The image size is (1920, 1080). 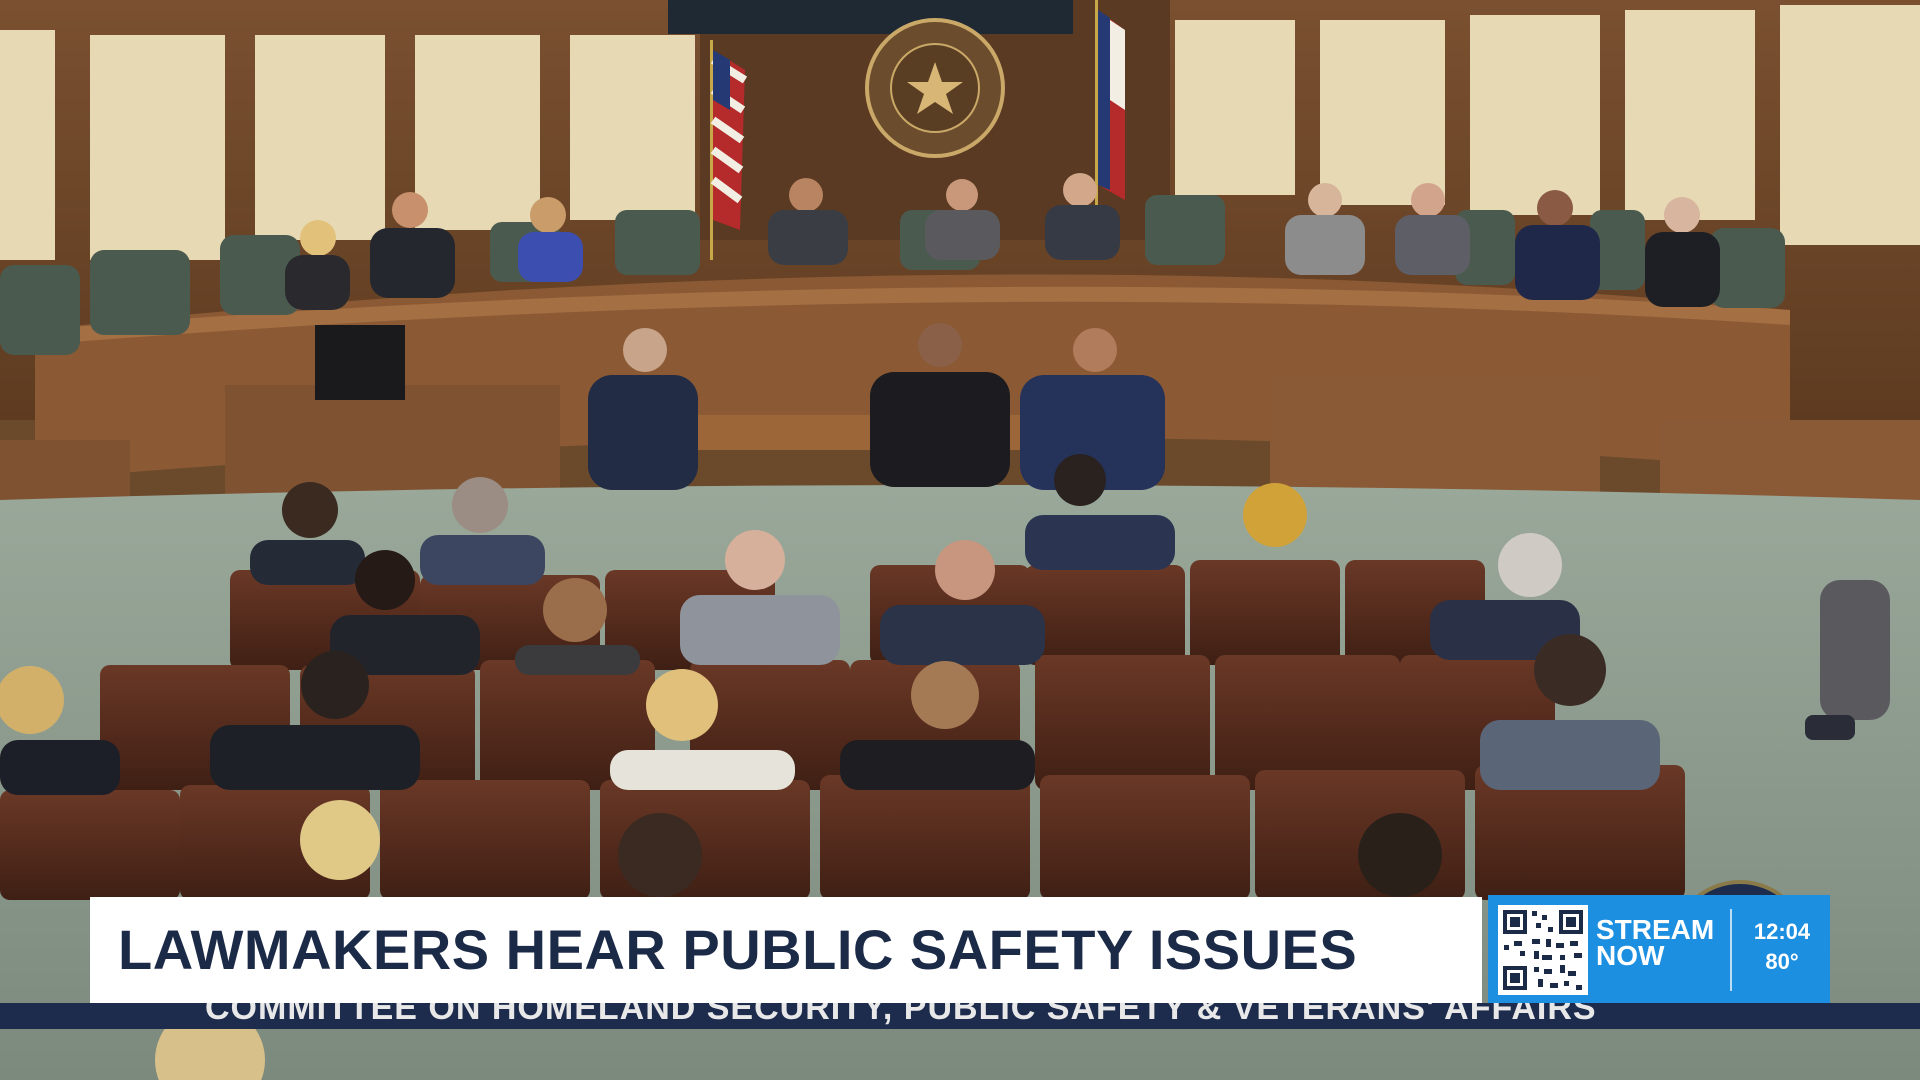 What do you see at coordinates (738, 949) in the screenshot?
I see `headline-text: LAWMAKERS HEAR PUBLIC SAFETY ISSUES` at bounding box center [738, 949].